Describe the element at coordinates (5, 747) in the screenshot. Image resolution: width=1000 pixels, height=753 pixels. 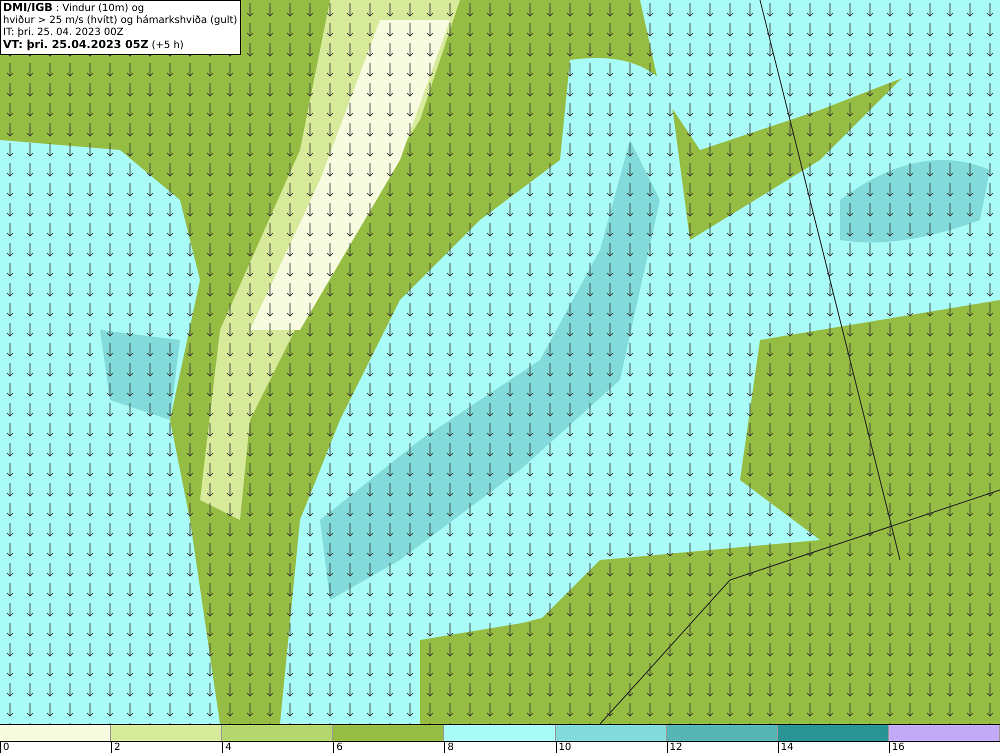
I see `legend-label: 0` at that location.